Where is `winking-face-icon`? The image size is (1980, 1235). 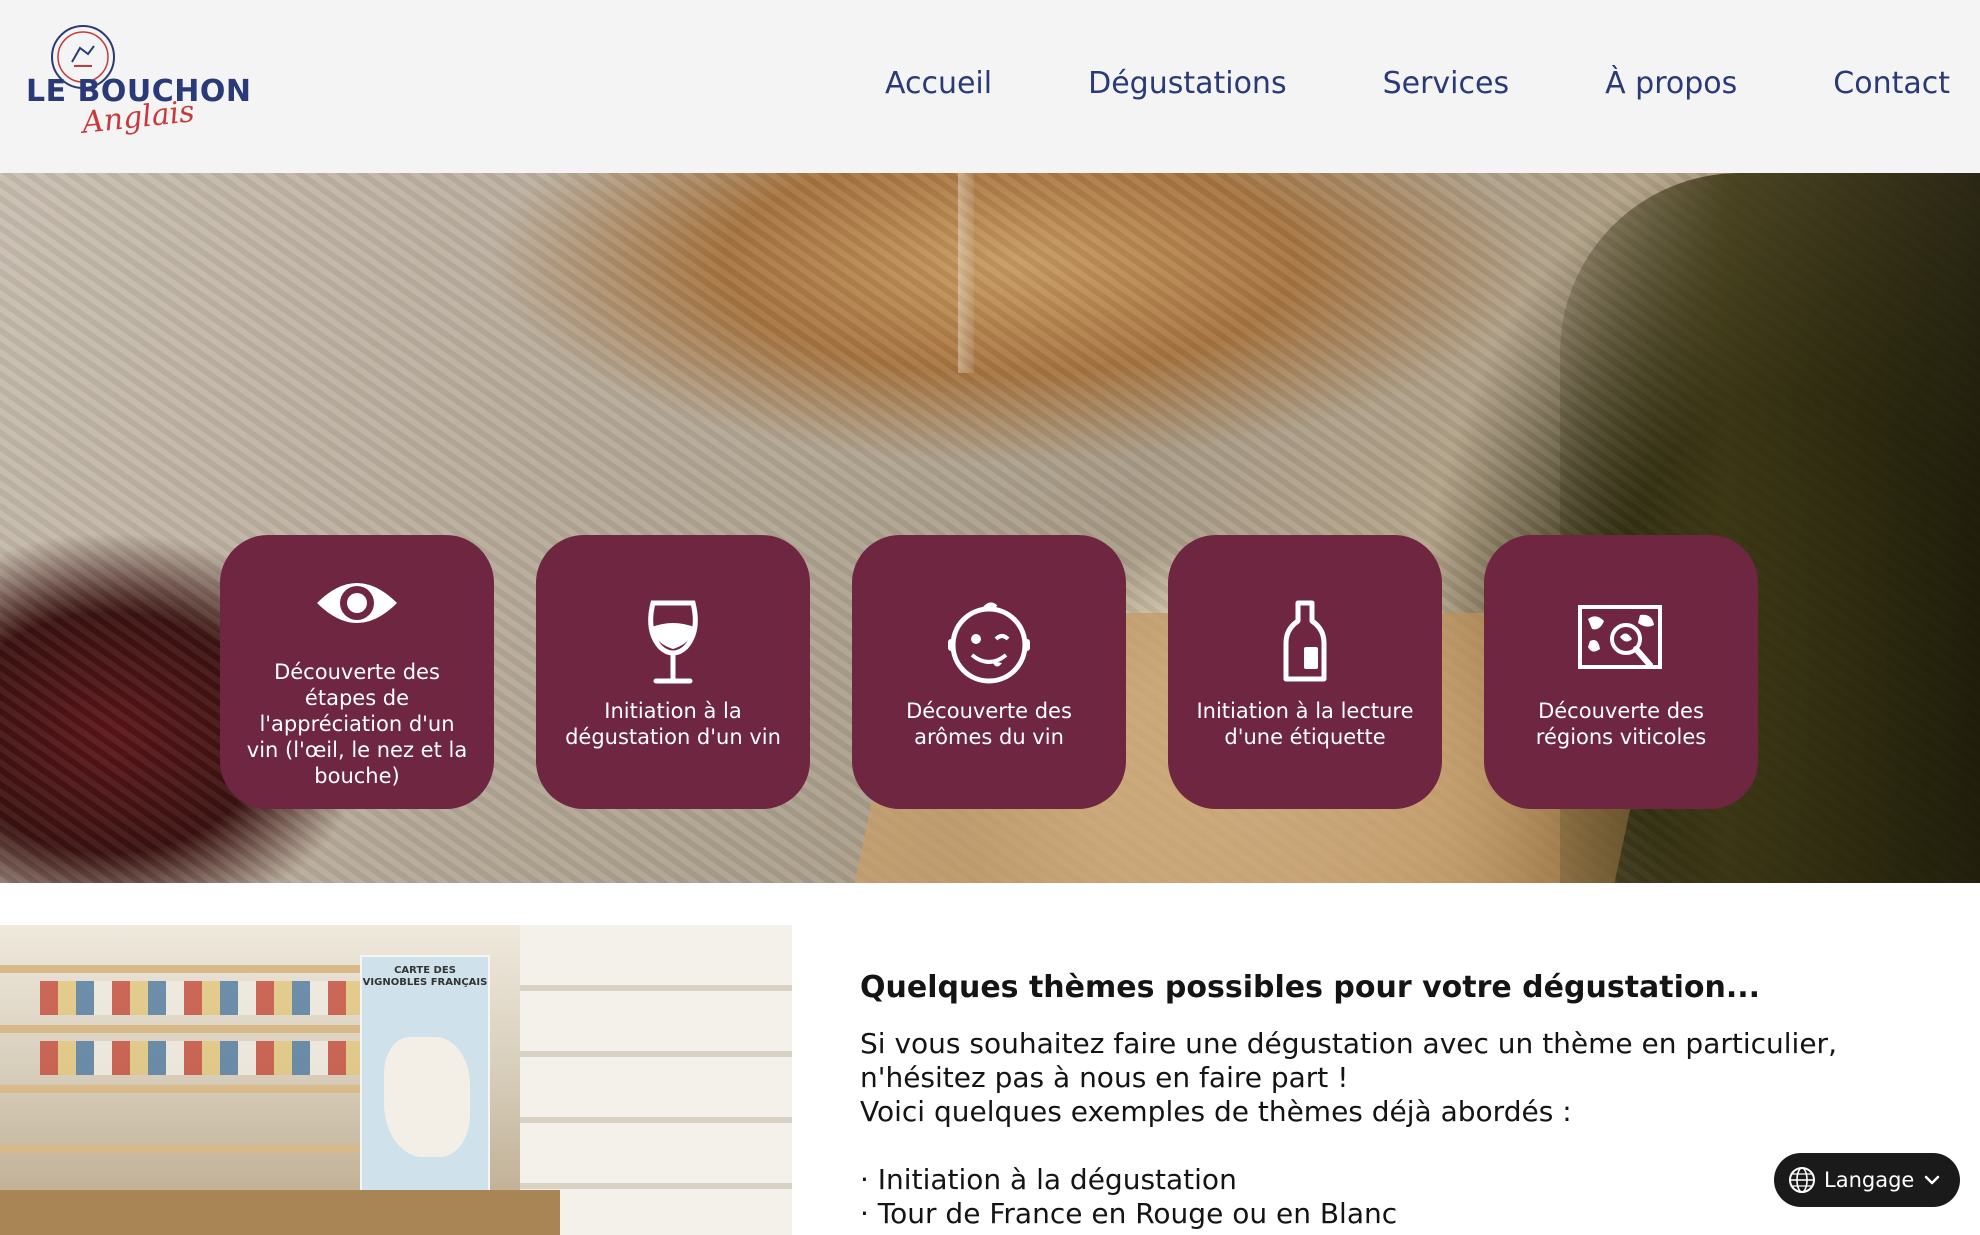 winking-face-icon is located at coordinates (989, 642).